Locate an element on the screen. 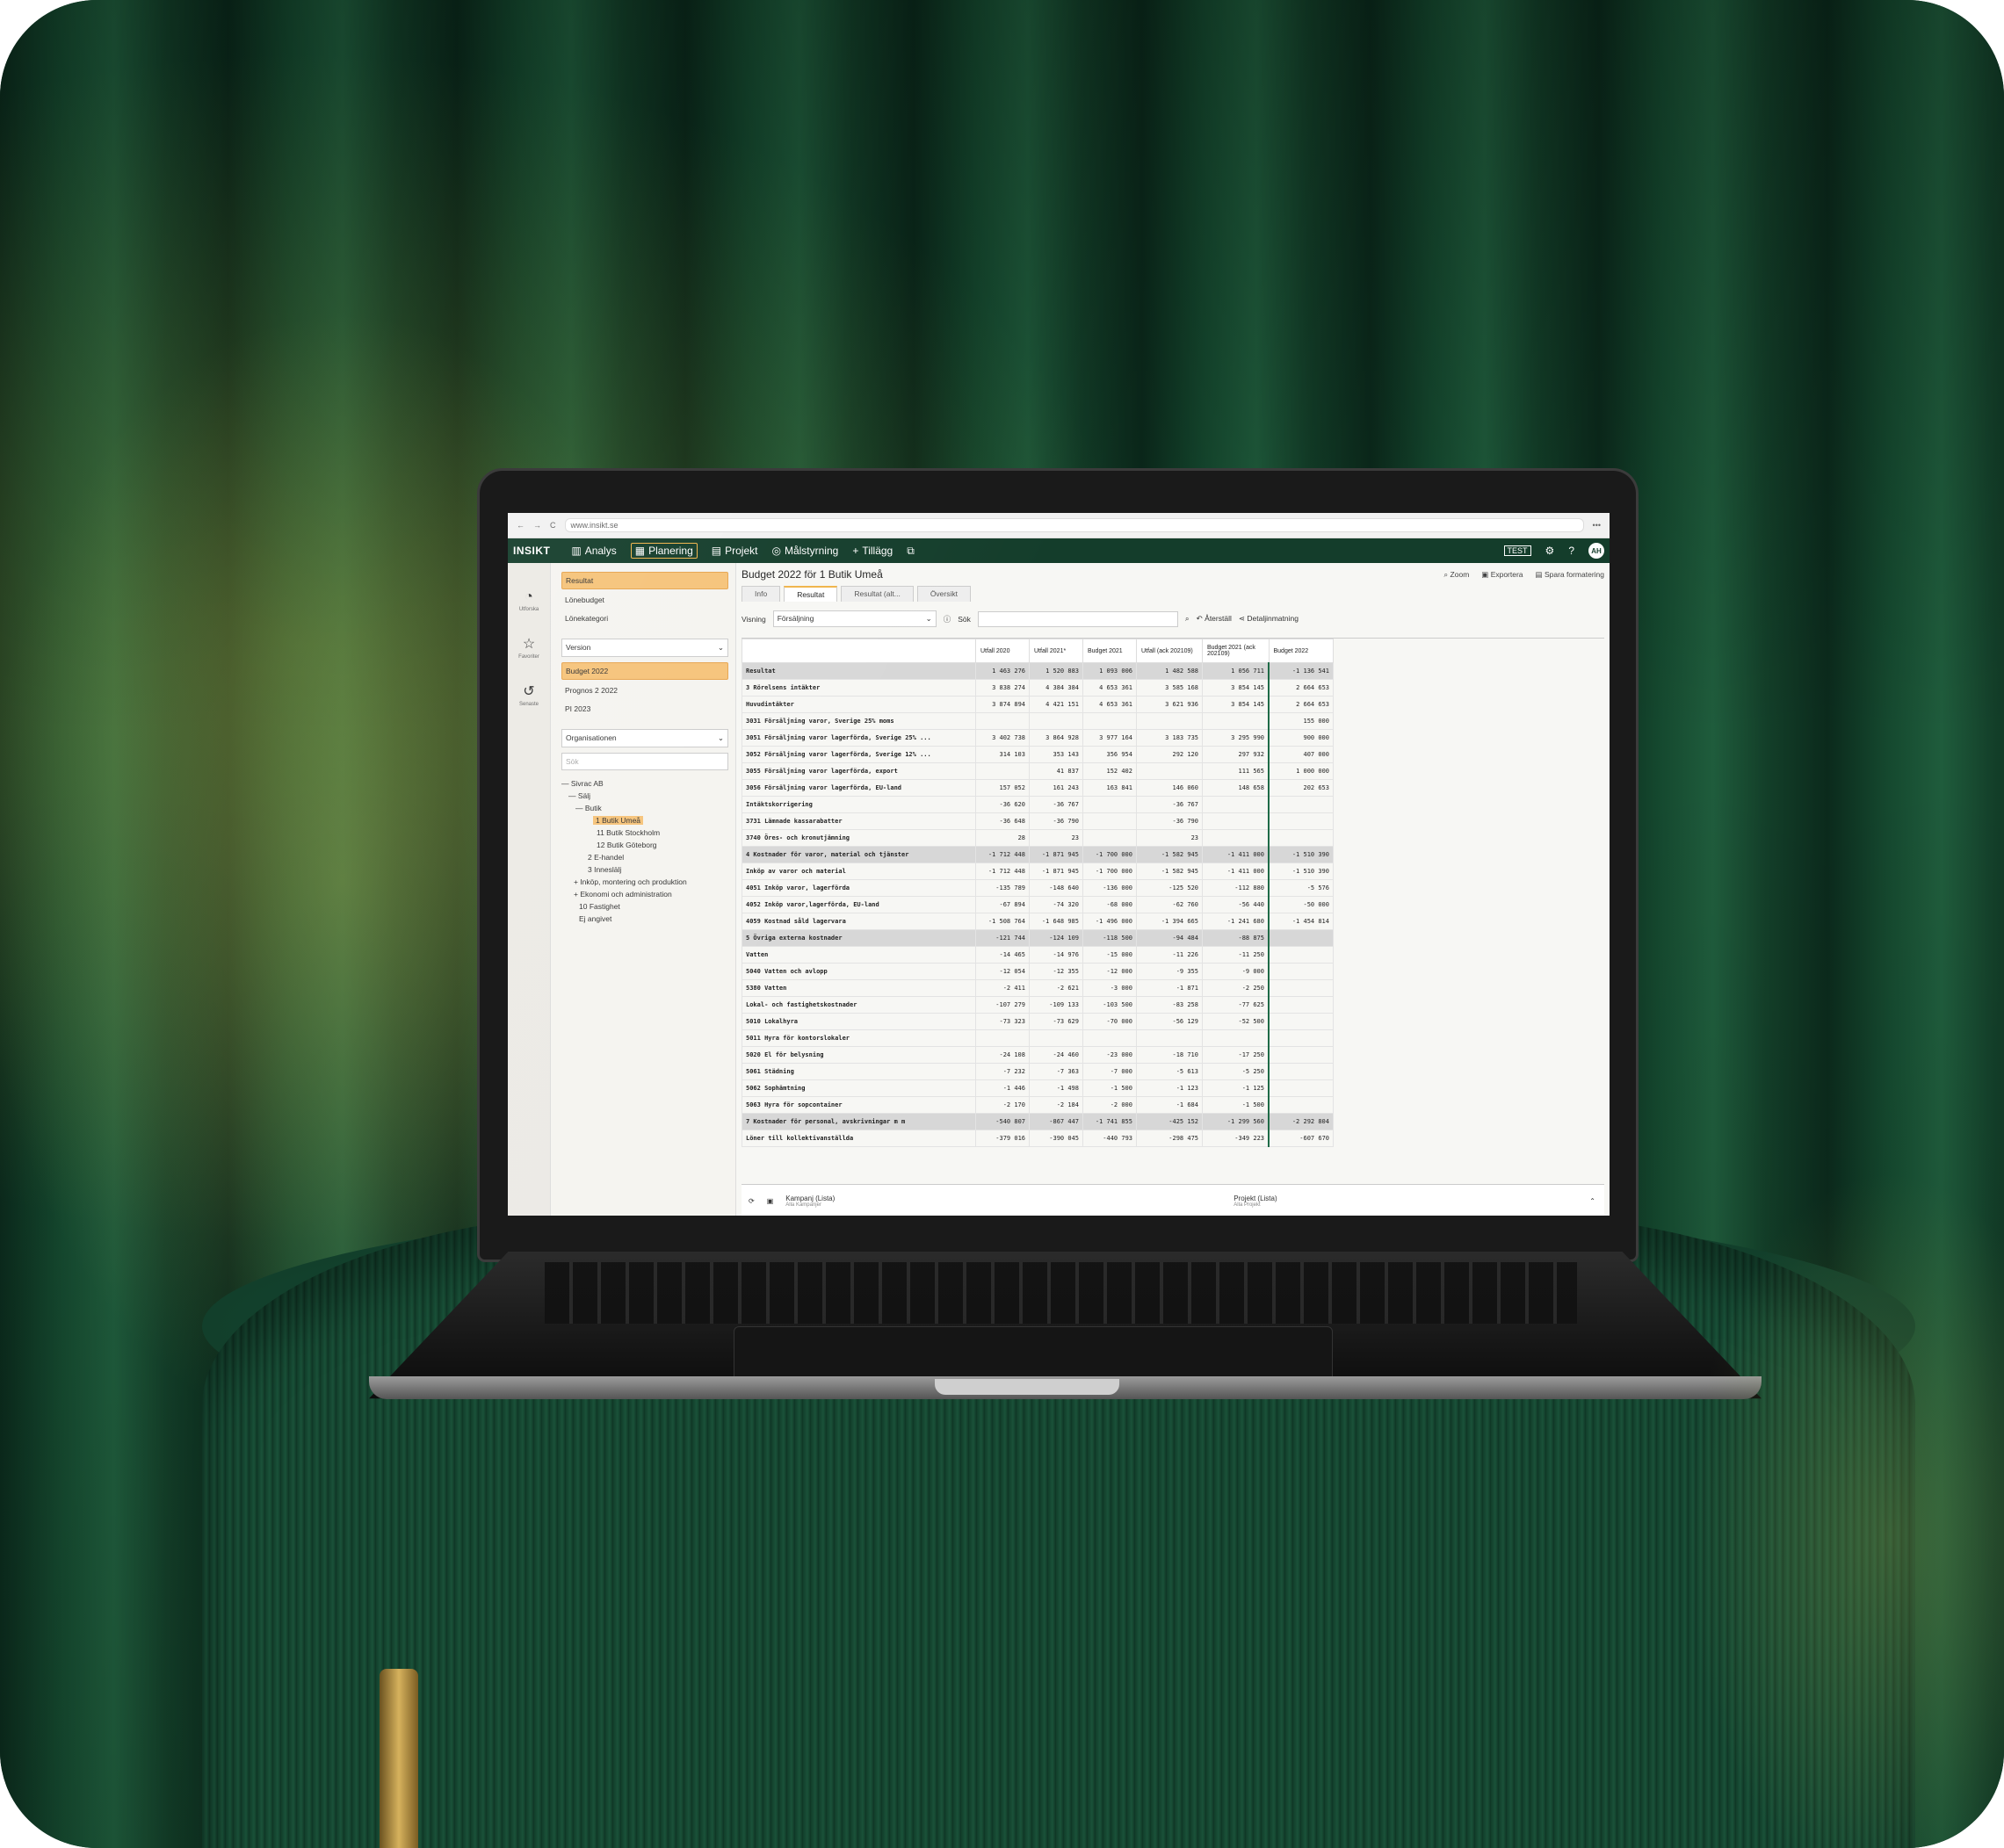 The image size is (2004, 1848). tree-node: + Ekonomi och administration is located at coordinates (644, 894).